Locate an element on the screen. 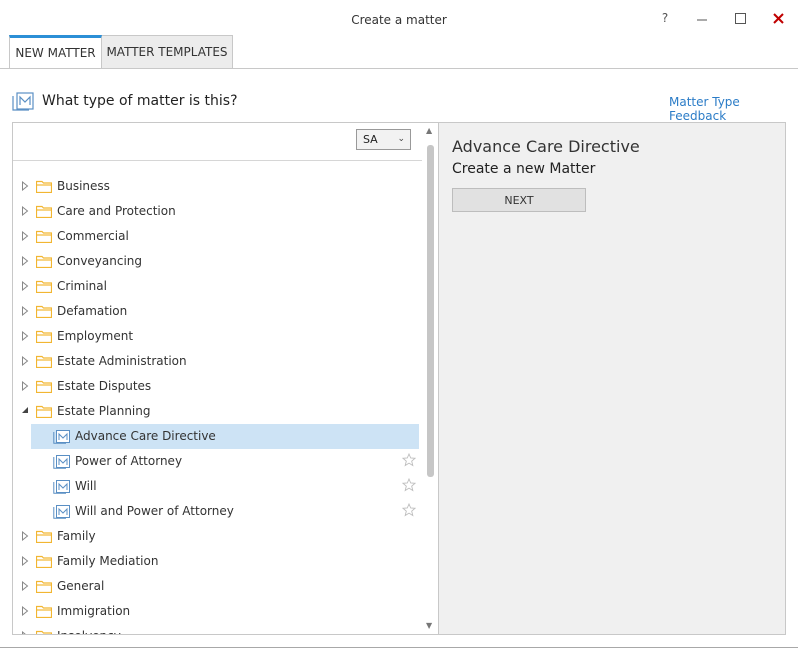 The width and height of the screenshot is (798, 650). scrollbar: ▲ ▼ is located at coordinates (430, 378).